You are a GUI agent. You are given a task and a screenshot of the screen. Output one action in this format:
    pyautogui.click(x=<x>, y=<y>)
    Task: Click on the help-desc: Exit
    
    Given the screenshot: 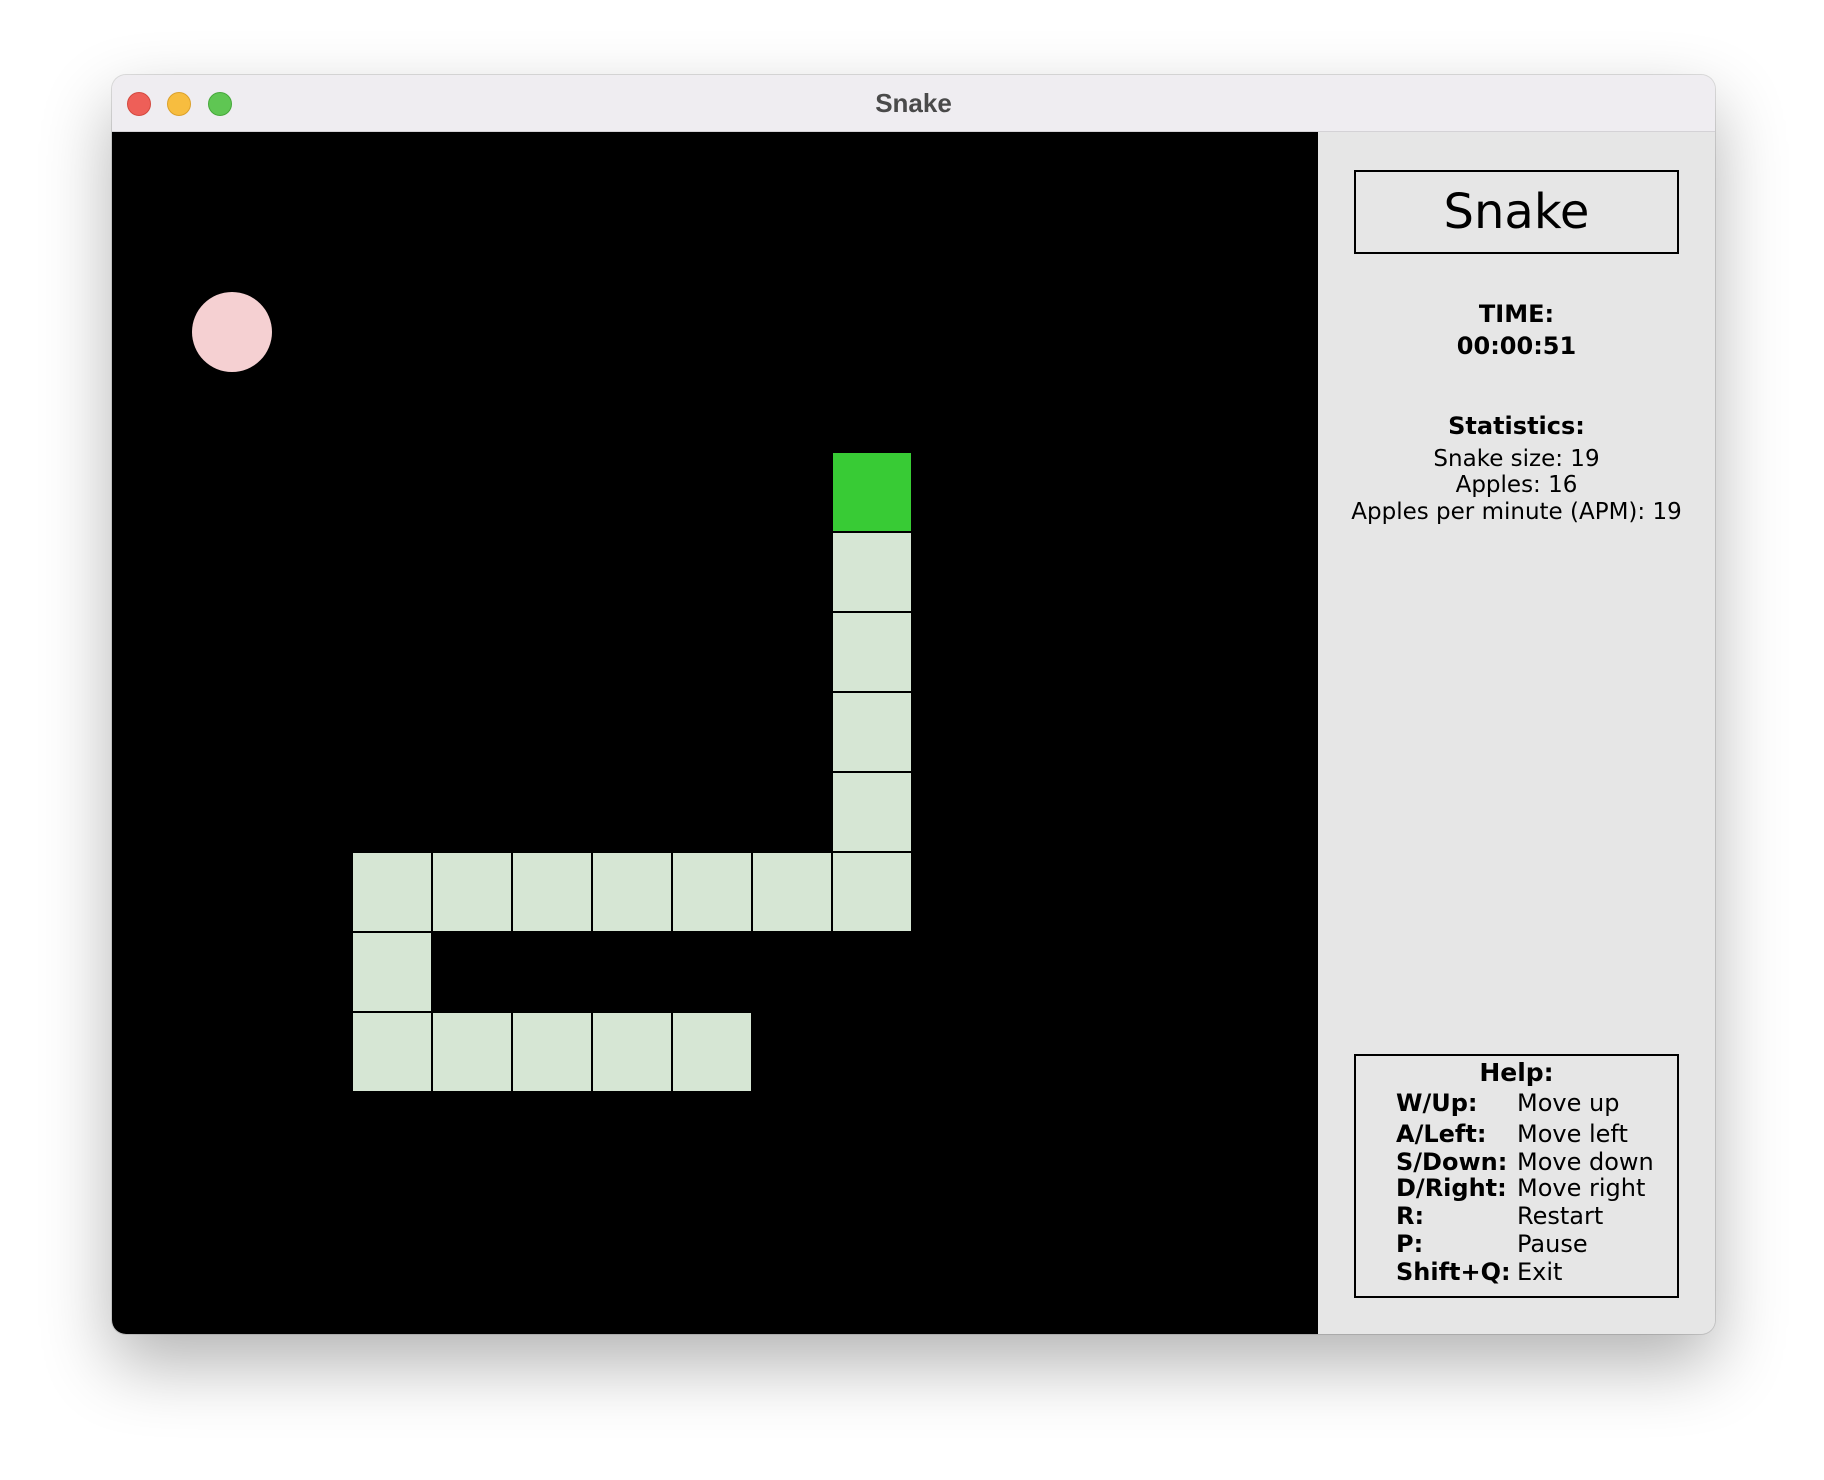 What is the action you would take?
    pyautogui.click(x=1540, y=1272)
    